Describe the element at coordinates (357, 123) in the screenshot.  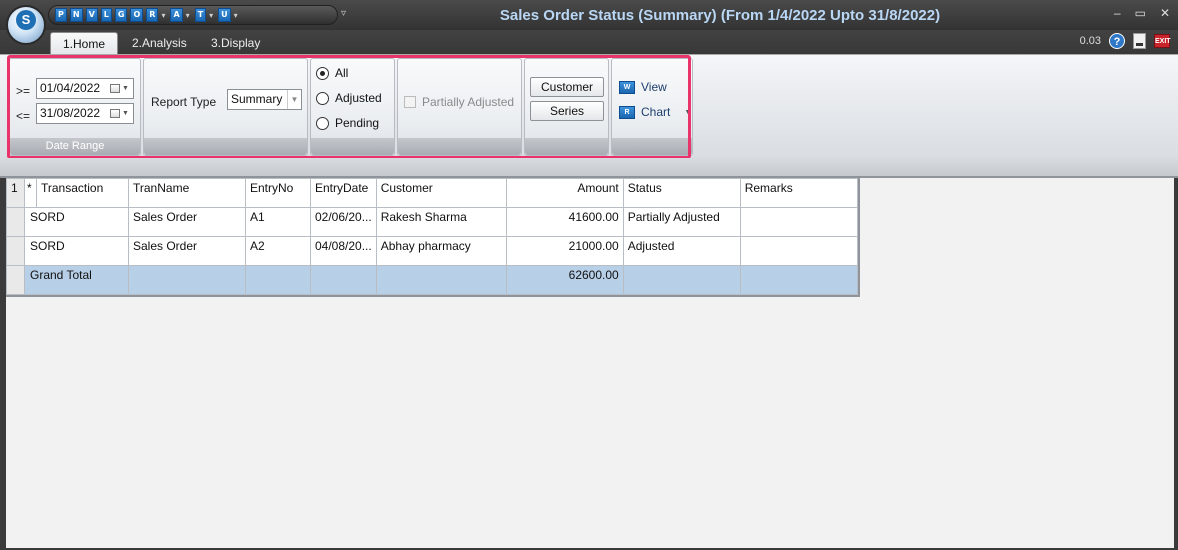
I see `radio-pending-label: Pending` at that location.